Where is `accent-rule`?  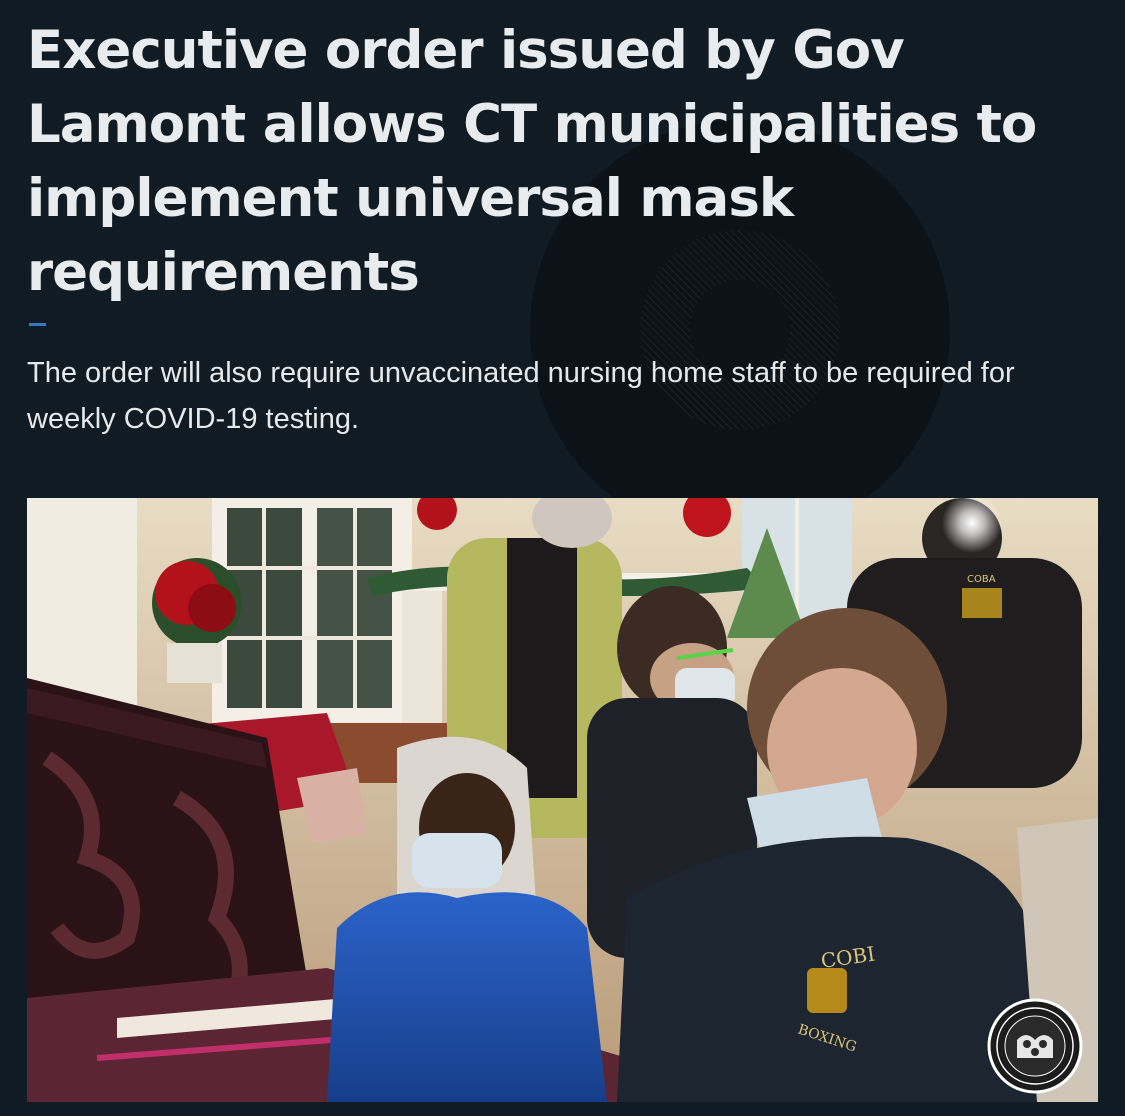
accent-rule is located at coordinates (37, 324).